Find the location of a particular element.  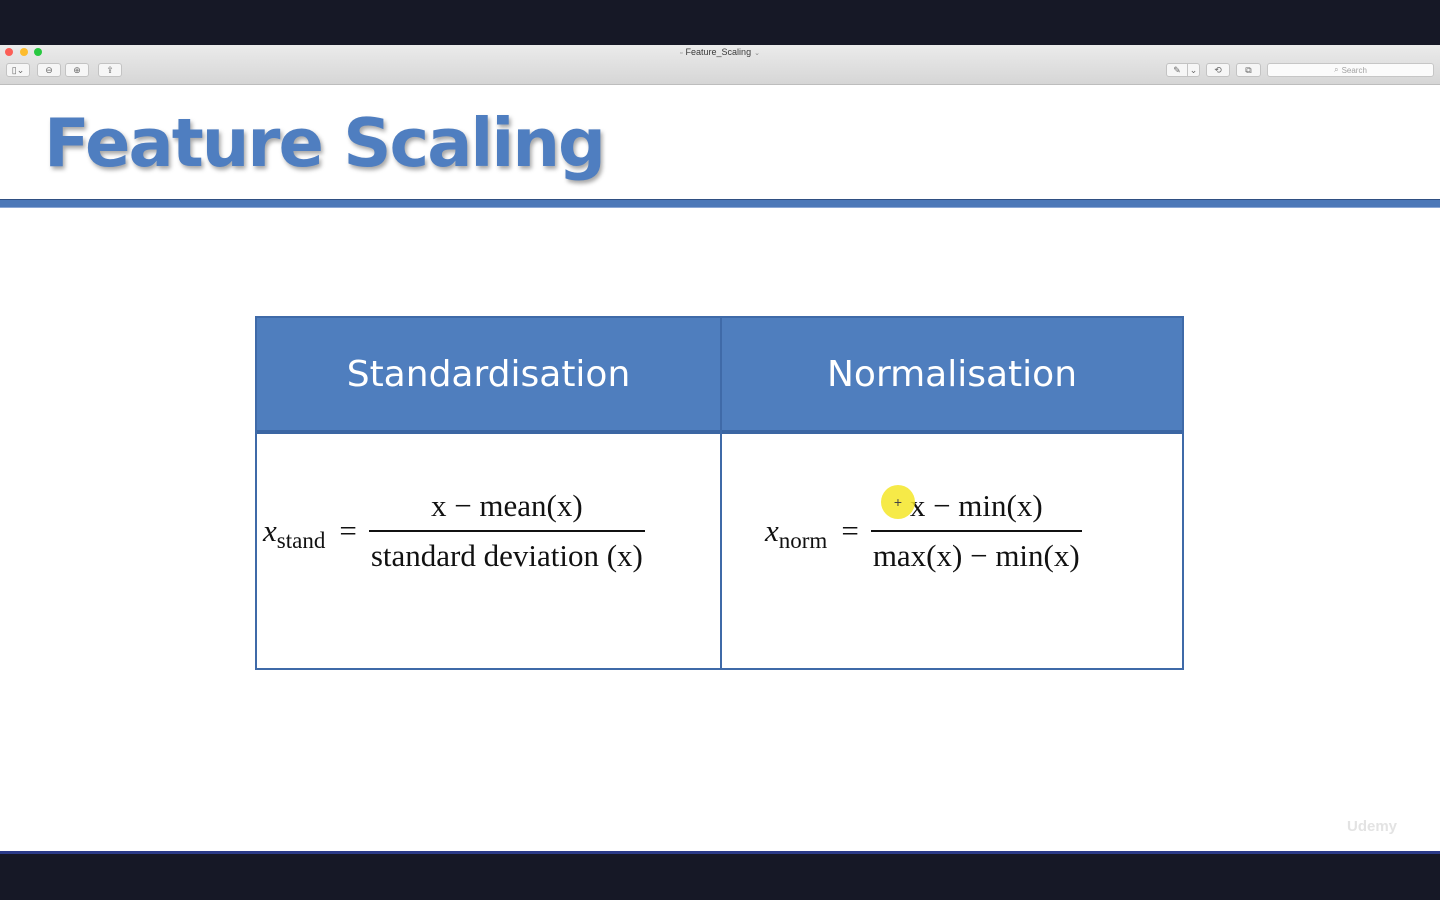

pen-icon: ✎ is located at coordinates (1177, 69).